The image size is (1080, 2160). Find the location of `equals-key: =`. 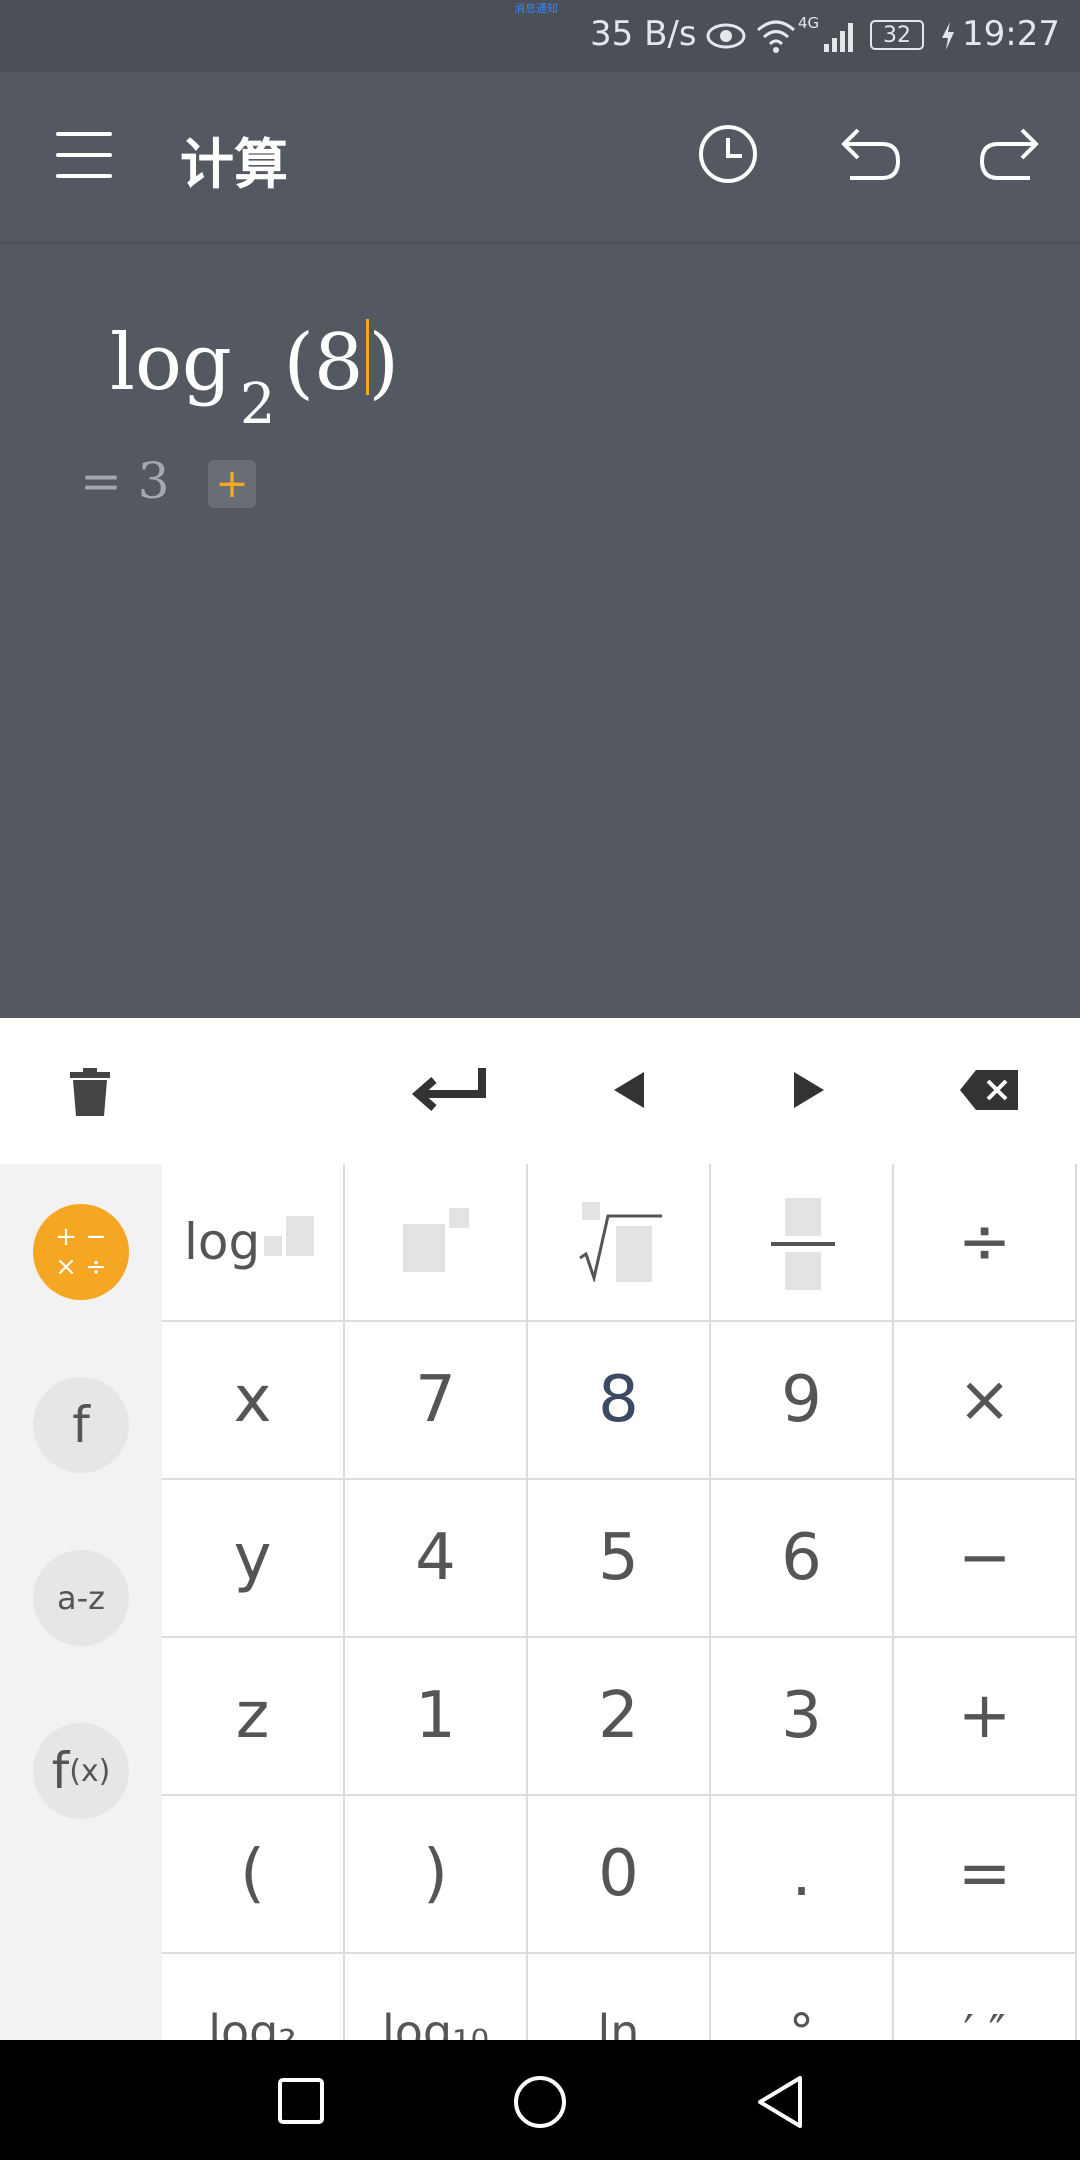

equals-key: = is located at coordinates (985, 1875).